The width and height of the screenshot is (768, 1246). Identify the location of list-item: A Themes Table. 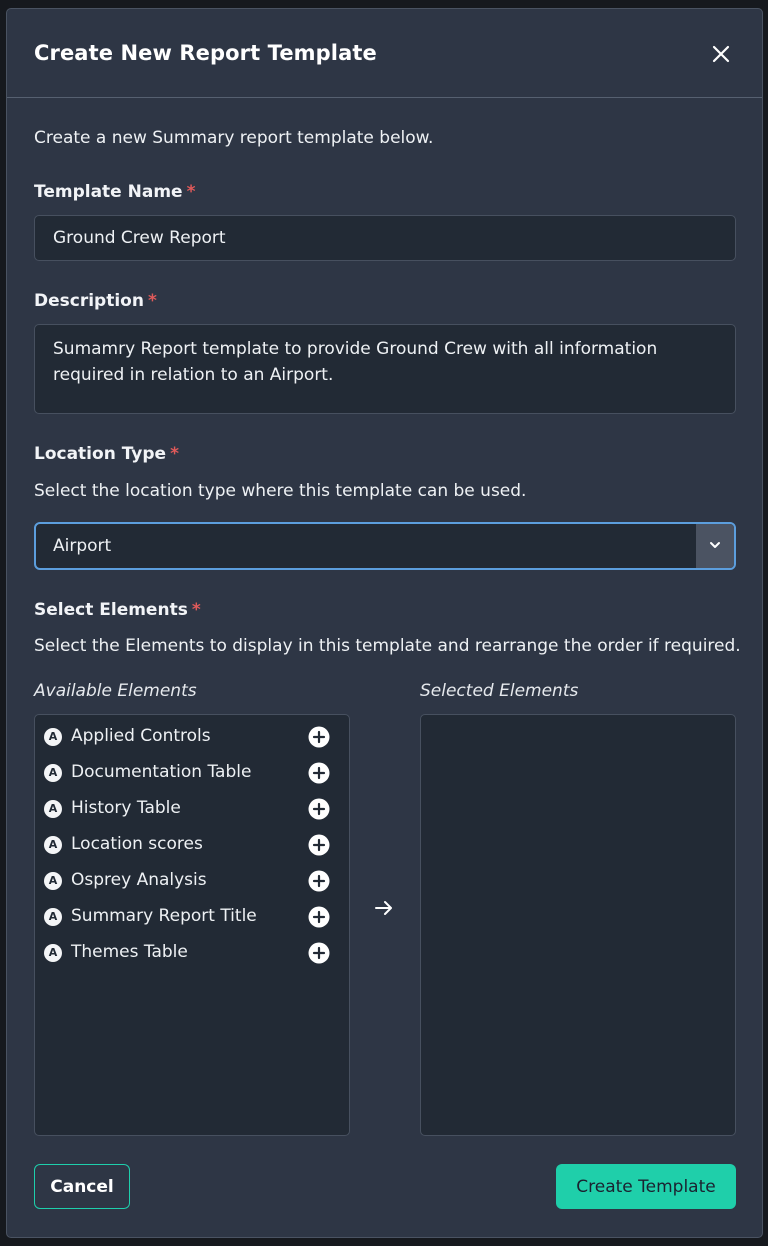
(192, 953).